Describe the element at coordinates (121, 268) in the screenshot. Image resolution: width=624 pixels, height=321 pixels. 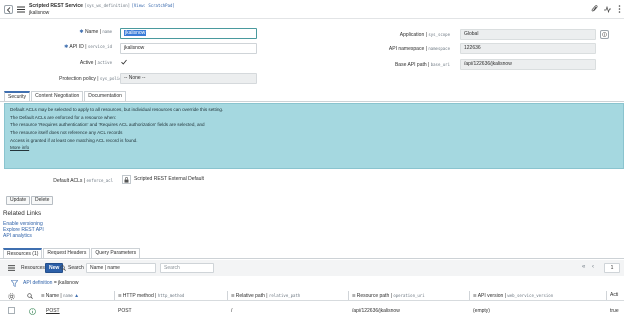
I see `search-field-select: Name | name` at that location.